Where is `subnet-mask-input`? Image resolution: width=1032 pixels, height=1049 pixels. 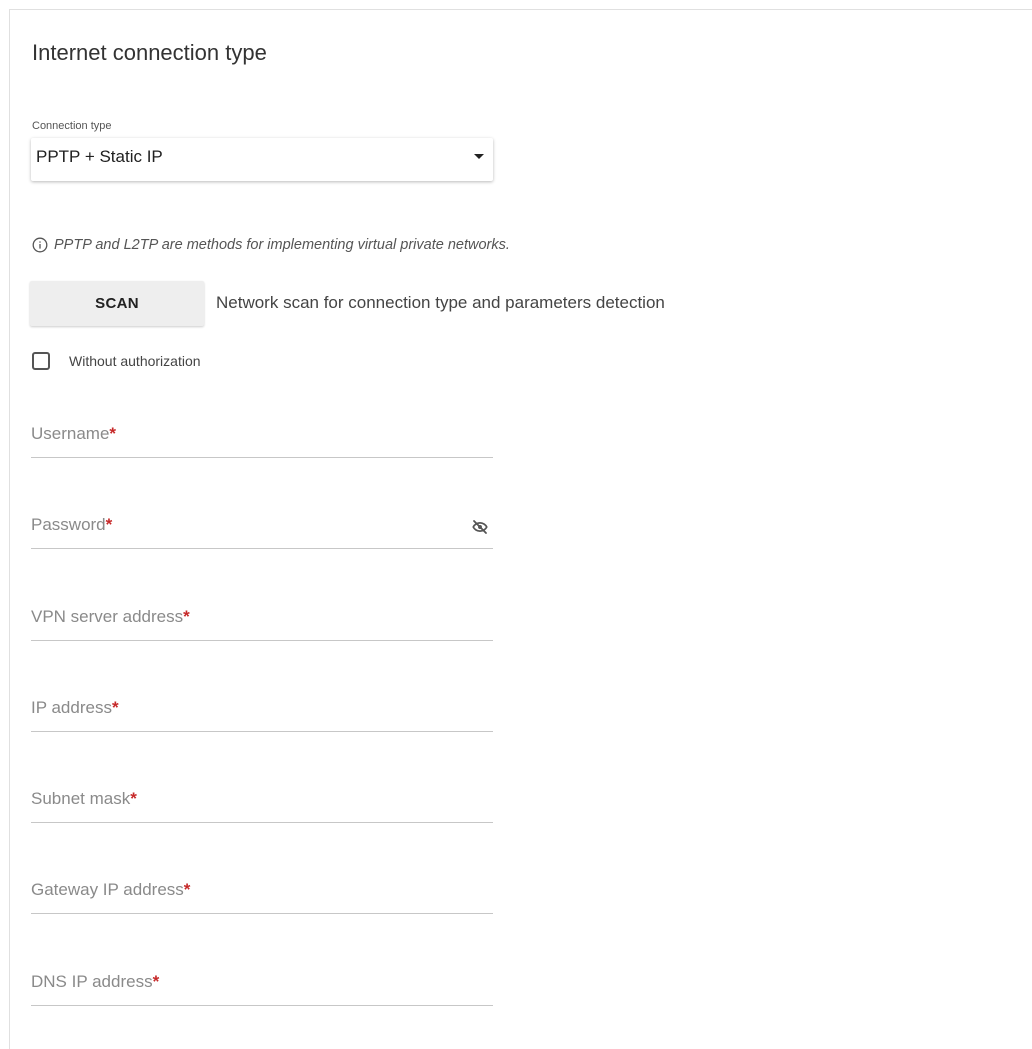 subnet-mask-input is located at coordinates (262, 802).